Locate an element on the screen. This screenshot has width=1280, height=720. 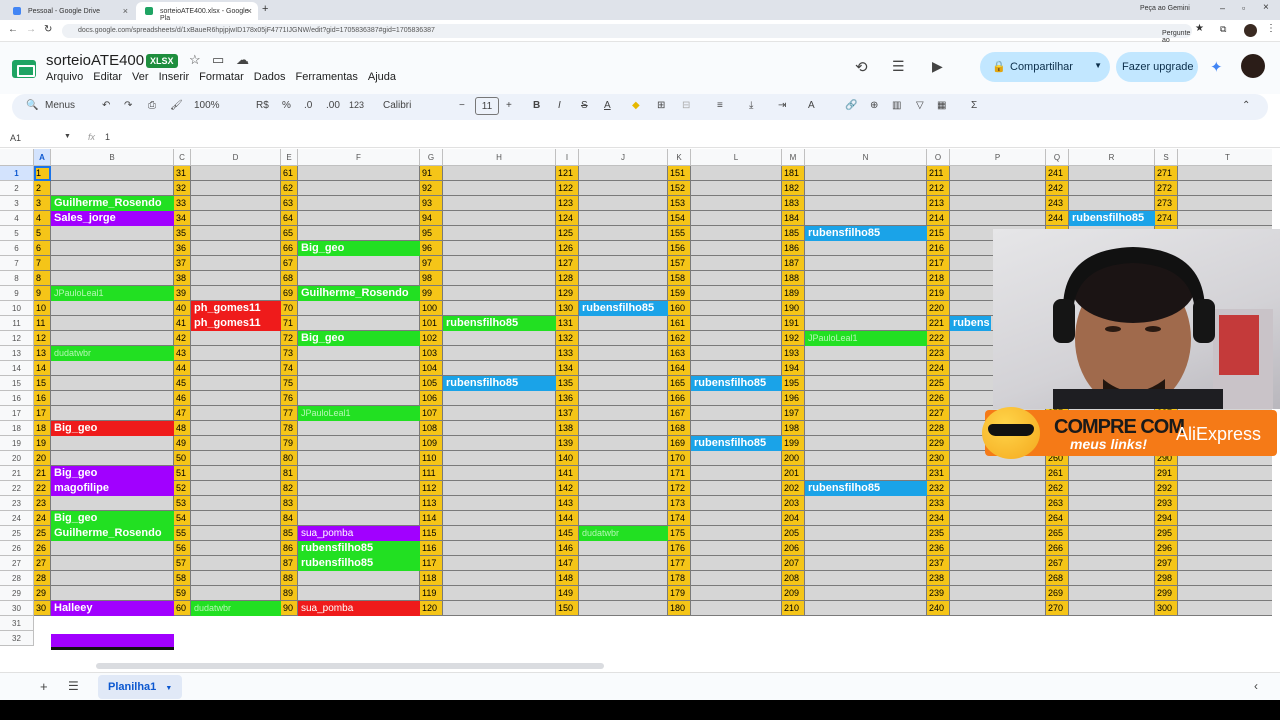
row-header: 1 is located at coordinates (17, 173).